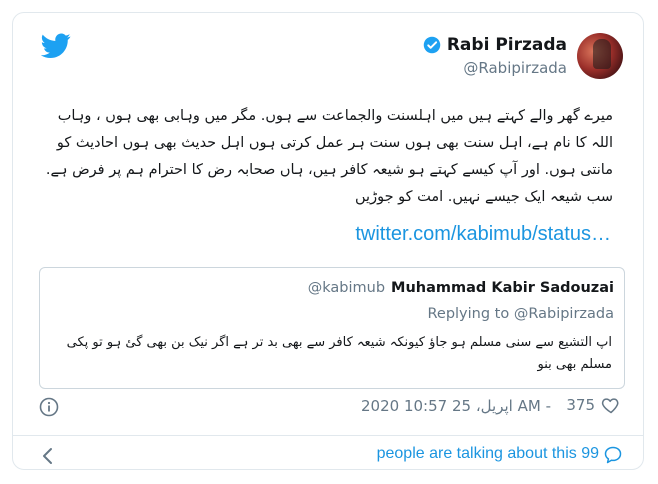 The height and width of the screenshot is (484, 658). I want to click on replying-to: Replying to @Rabipirzada, so click(520, 314).